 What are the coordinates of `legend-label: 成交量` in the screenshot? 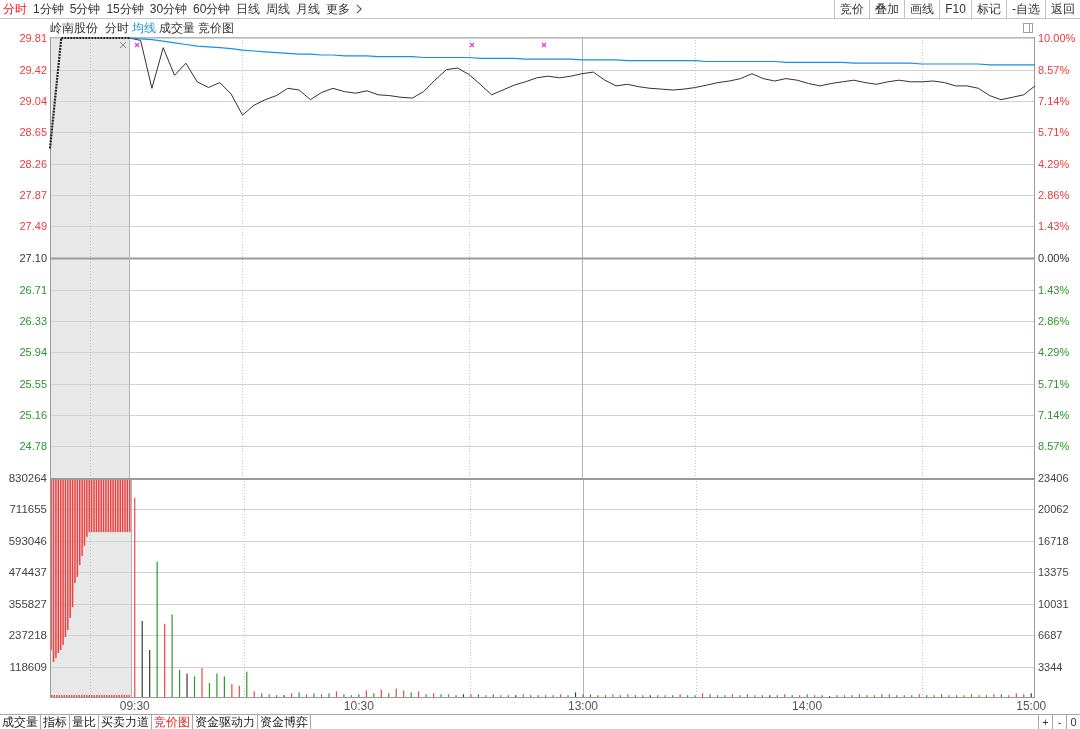 It's located at (177, 28).